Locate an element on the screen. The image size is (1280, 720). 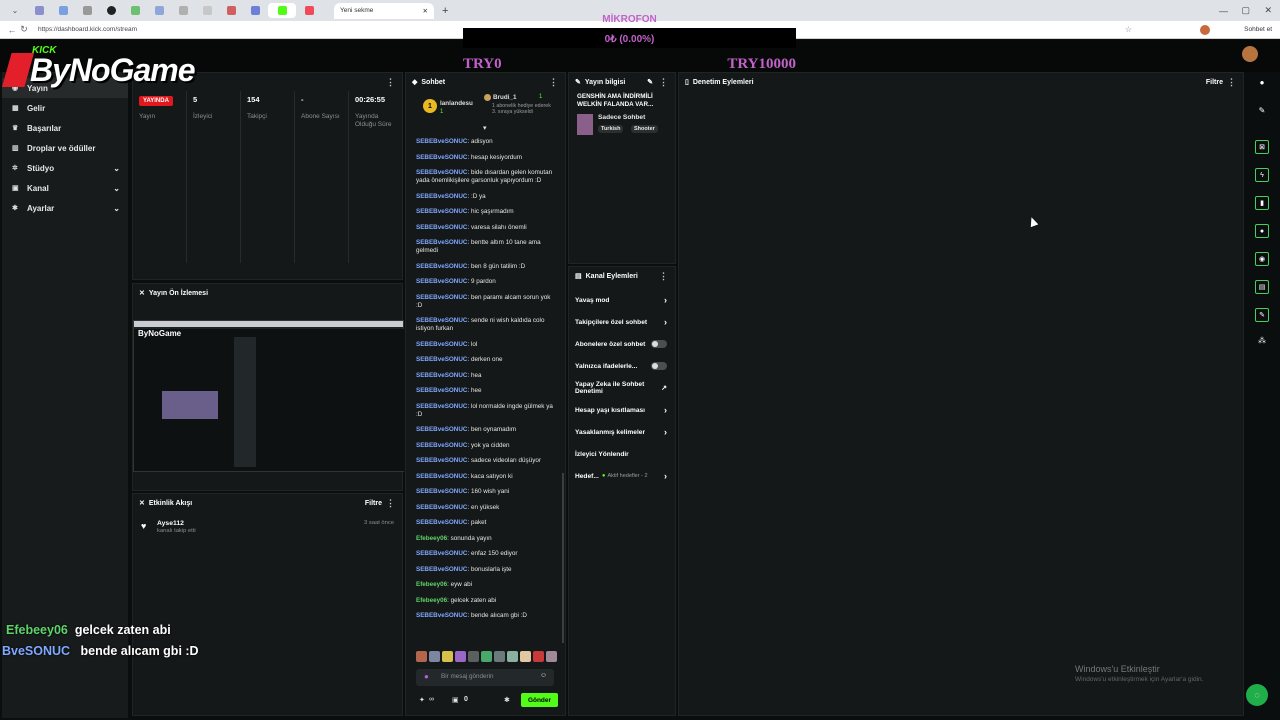
points-icon: ✦ is located at coordinates (422, 700).